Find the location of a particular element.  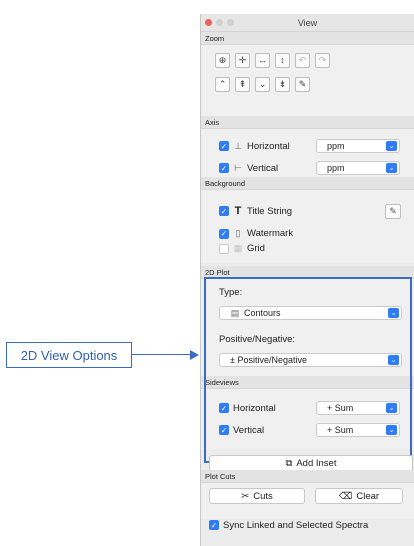

sideview-vertical-mode-select: + Sum ⌄ is located at coordinates (358, 430).